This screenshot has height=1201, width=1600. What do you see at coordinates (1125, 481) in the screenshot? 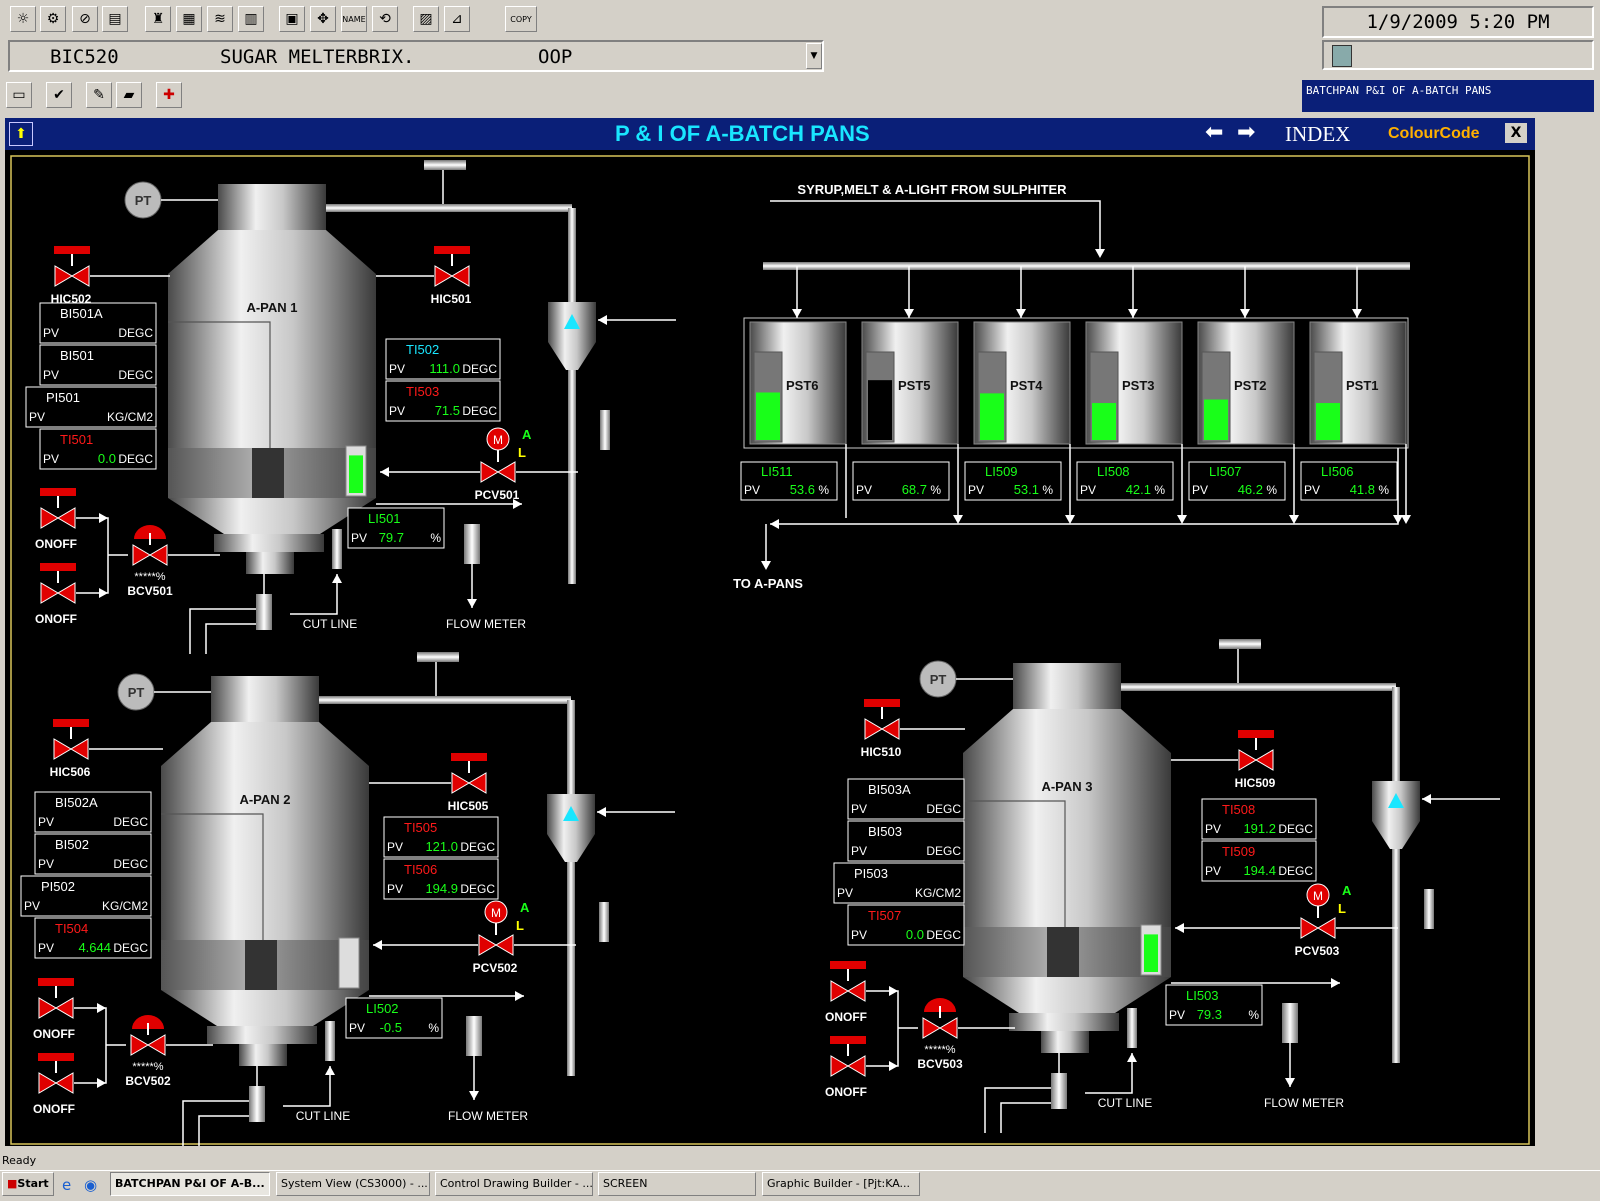
I see `tank-level-indicator: LI508PV 42.1%` at bounding box center [1125, 481].